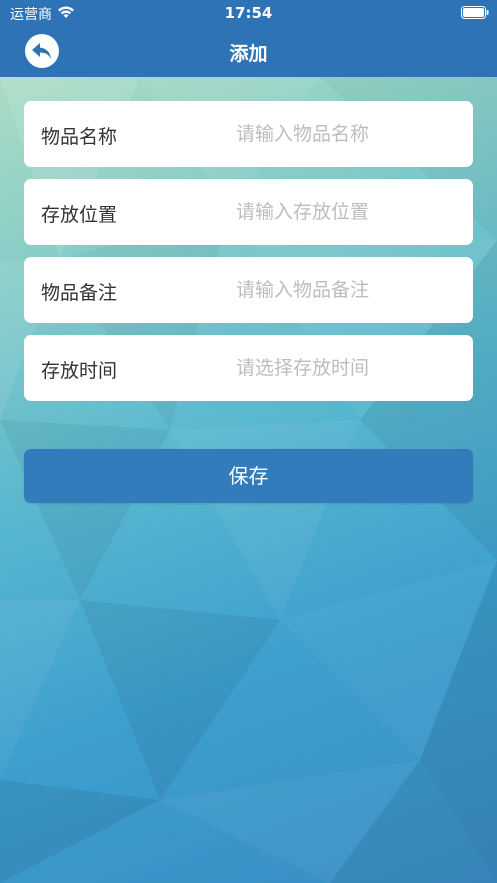 This screenshot has height=883, width=497. What do you see at coordinates (475, 12) in the screenshot?
I see `battery-icon` at bounding box center [475, 12].